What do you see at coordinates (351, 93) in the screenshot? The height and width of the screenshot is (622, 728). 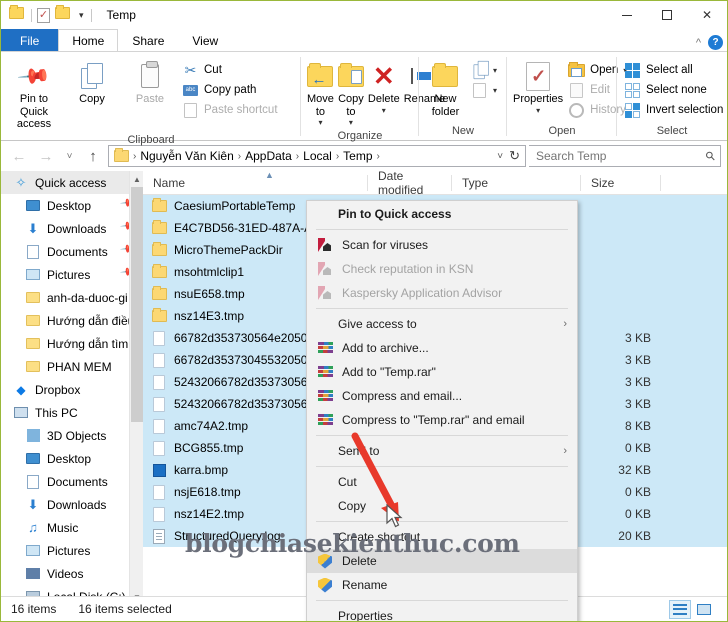 I see `copy-to-button: Copy to ▾` at bounding box center [351, 93].